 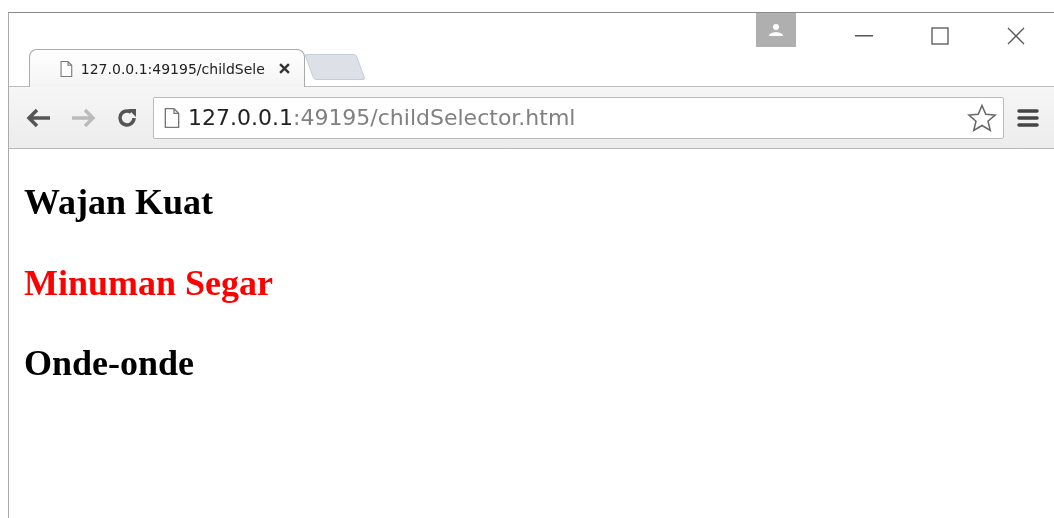 What do you see at coordinates (864, 36) in the screenshot?
I see `minimize-icon` at bounding box center [864, 36].